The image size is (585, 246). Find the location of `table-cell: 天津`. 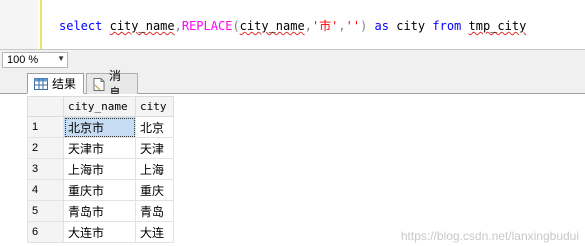

table-cell: 天津 is located at coordinates (154, 148).